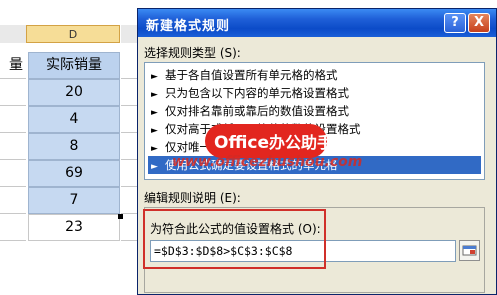 The height and width of the screenshot is (295, 497). Describe the element at coordinates (251, 75) in the screenshot. I see `rule-item-label: 基于各自值设置所有单元格的格式` at that location.